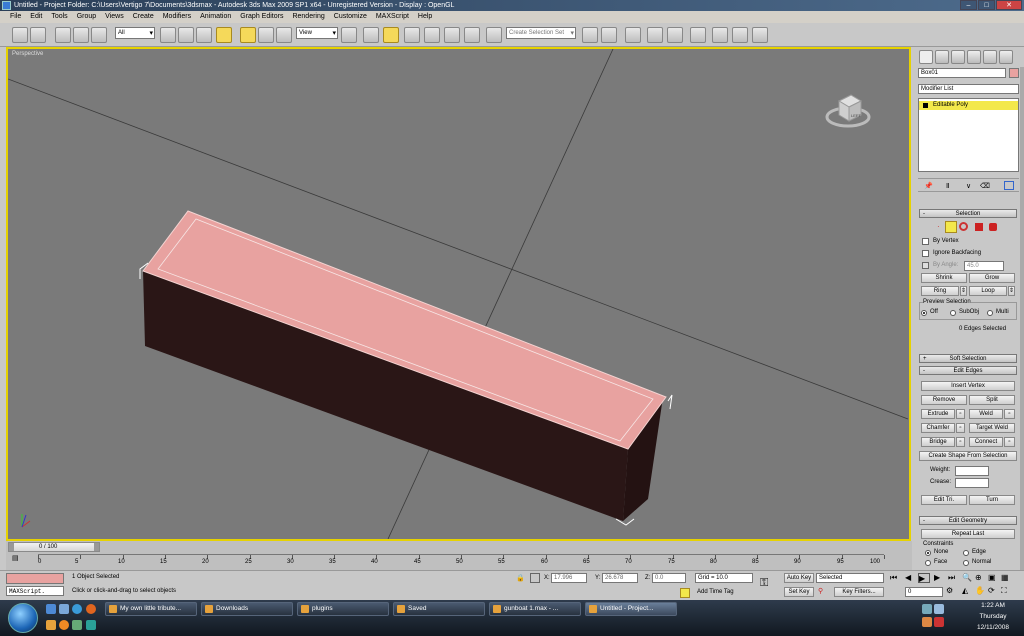 This screenshot has height=636, width=1024. Describe the element at coordinates (204, 35) in the screenshot. I see `rectangular-selection-icon` at that location.